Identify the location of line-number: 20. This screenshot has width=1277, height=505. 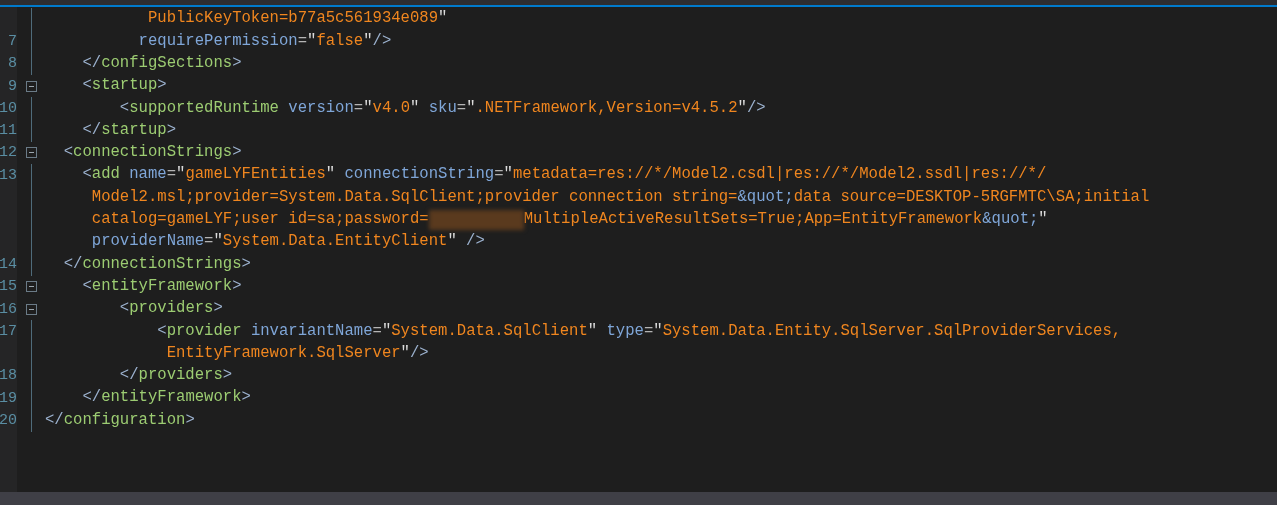
(8, 420).